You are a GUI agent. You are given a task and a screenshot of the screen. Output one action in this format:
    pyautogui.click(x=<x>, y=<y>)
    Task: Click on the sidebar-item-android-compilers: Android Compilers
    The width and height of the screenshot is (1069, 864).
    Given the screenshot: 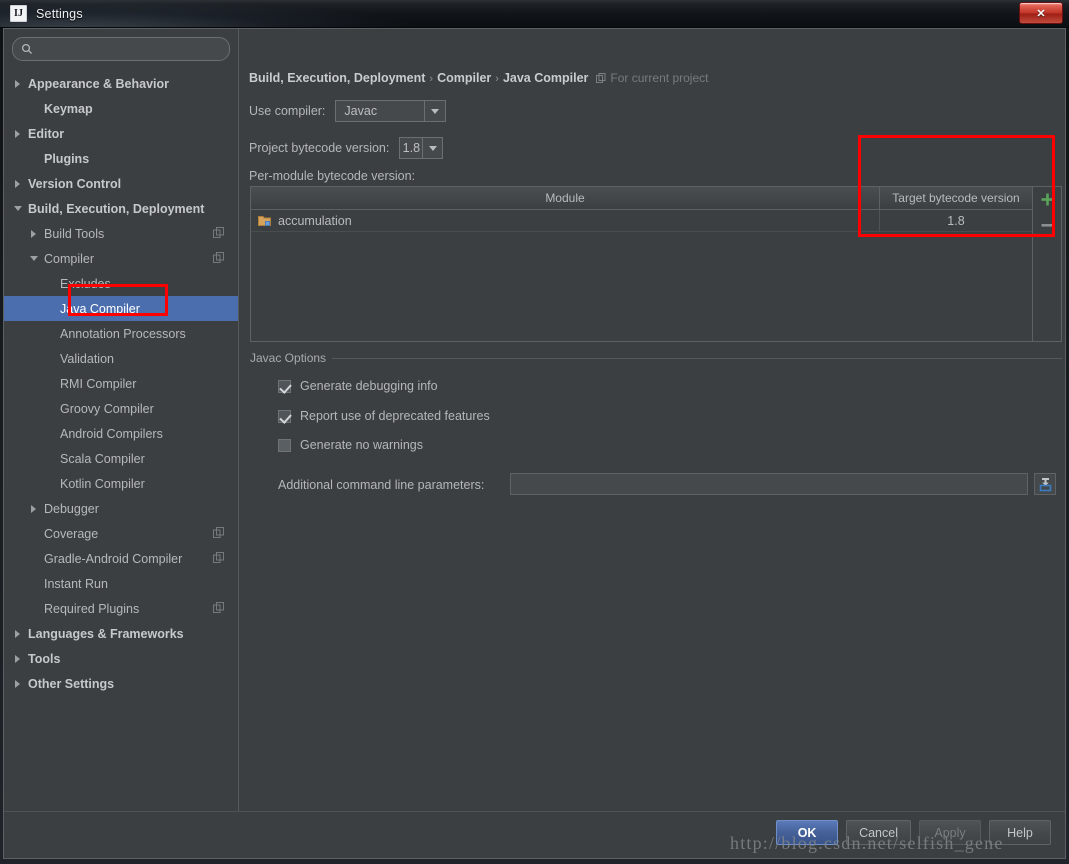 What is the action you would take?
    pyautogui.click(x=121, y=433)
    